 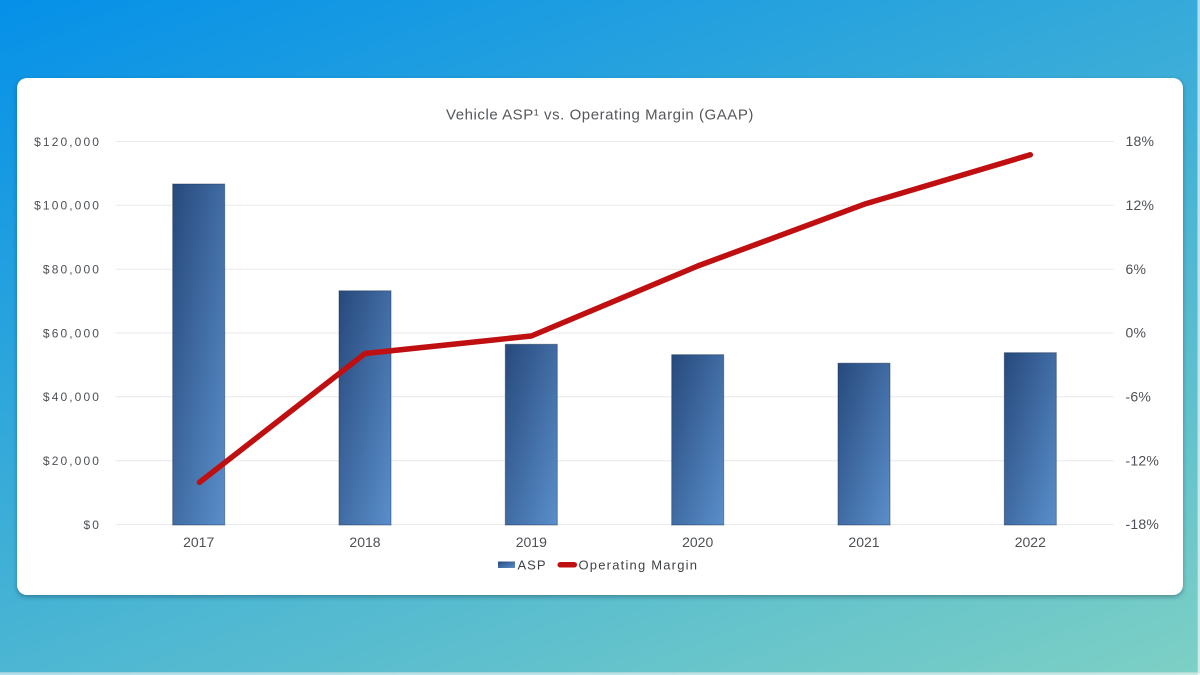 I want to click on svg-text: -6%, so click(x=1139, y=397).